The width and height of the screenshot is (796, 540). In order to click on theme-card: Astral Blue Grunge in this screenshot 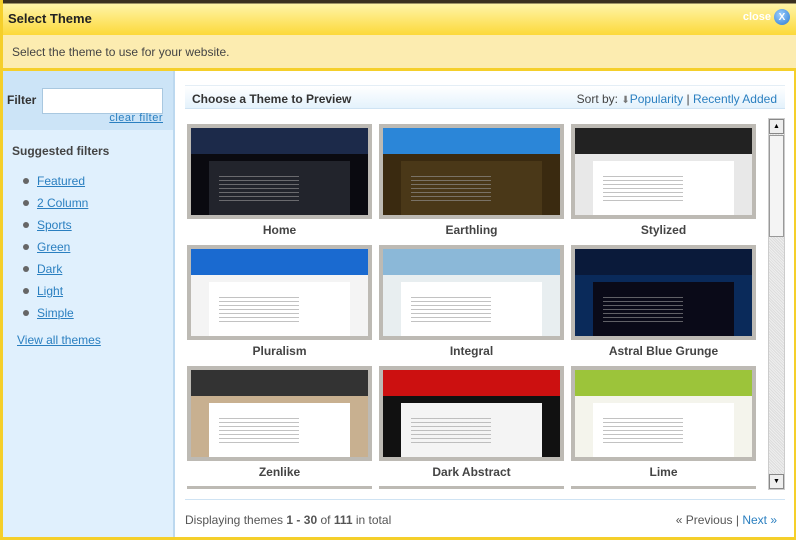, I will do `click(663, 301)`.